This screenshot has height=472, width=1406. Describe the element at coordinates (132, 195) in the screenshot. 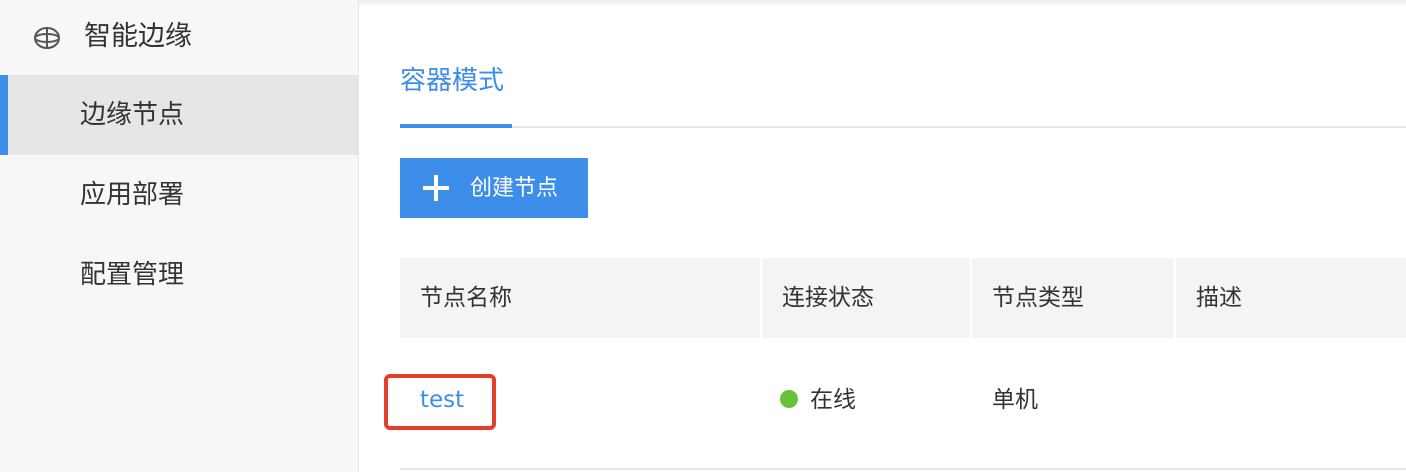

I see `sidebar-item-label: 应用部署` at that location.